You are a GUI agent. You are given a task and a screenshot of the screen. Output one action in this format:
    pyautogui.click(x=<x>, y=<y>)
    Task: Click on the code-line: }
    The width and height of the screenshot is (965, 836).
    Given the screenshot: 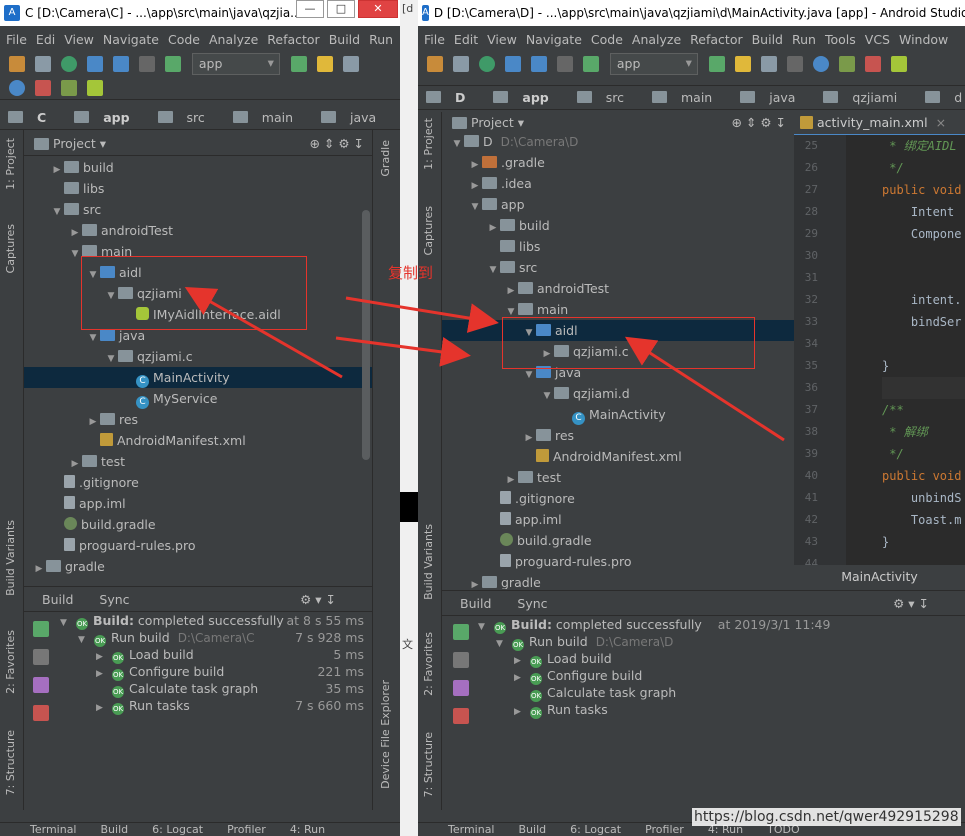 What is the action you would take?
    pyautogui.click(x=923, y=366)
    